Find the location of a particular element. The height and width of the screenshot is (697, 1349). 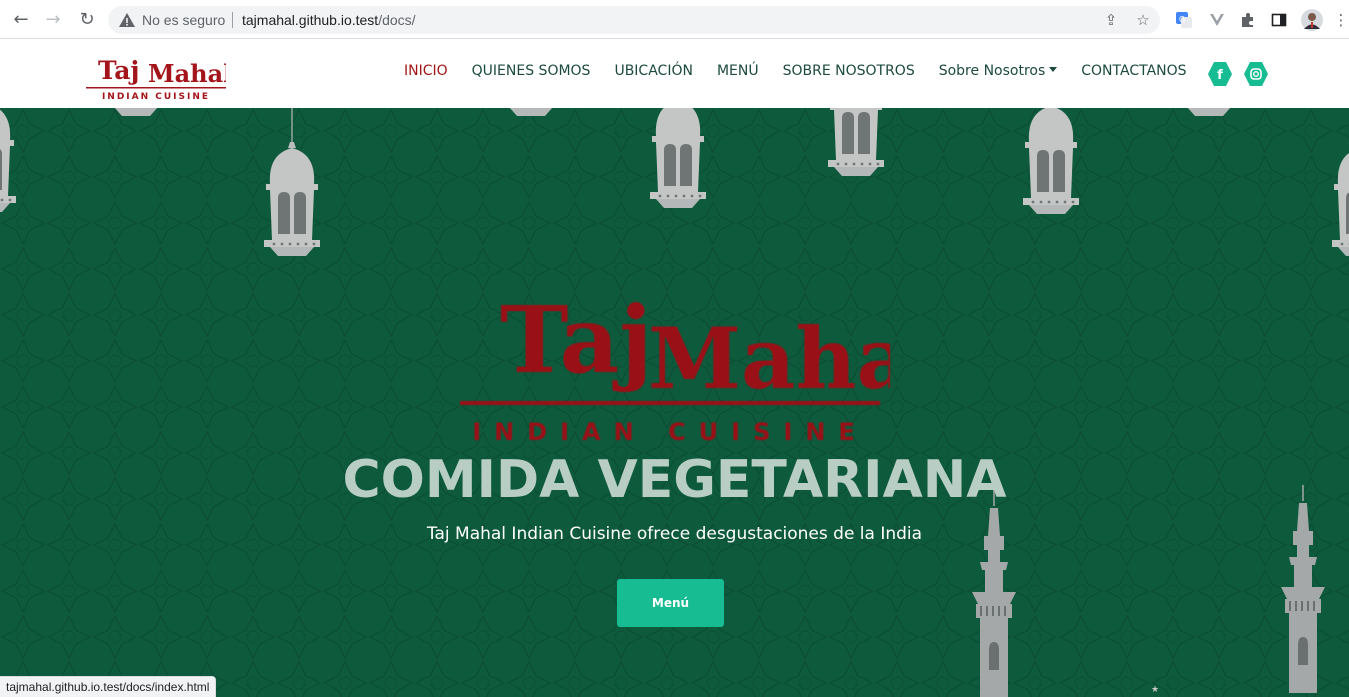

hero-logo: Taj Mahal INDIAN CUISINE is located at coordinates (675, 366).